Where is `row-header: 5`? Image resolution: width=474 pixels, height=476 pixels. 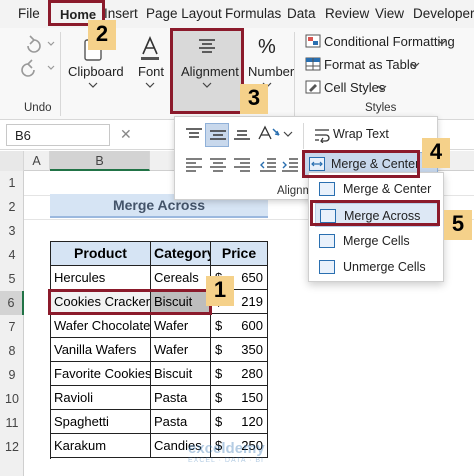
row-header: 5 is located at coordinates (12, 279).